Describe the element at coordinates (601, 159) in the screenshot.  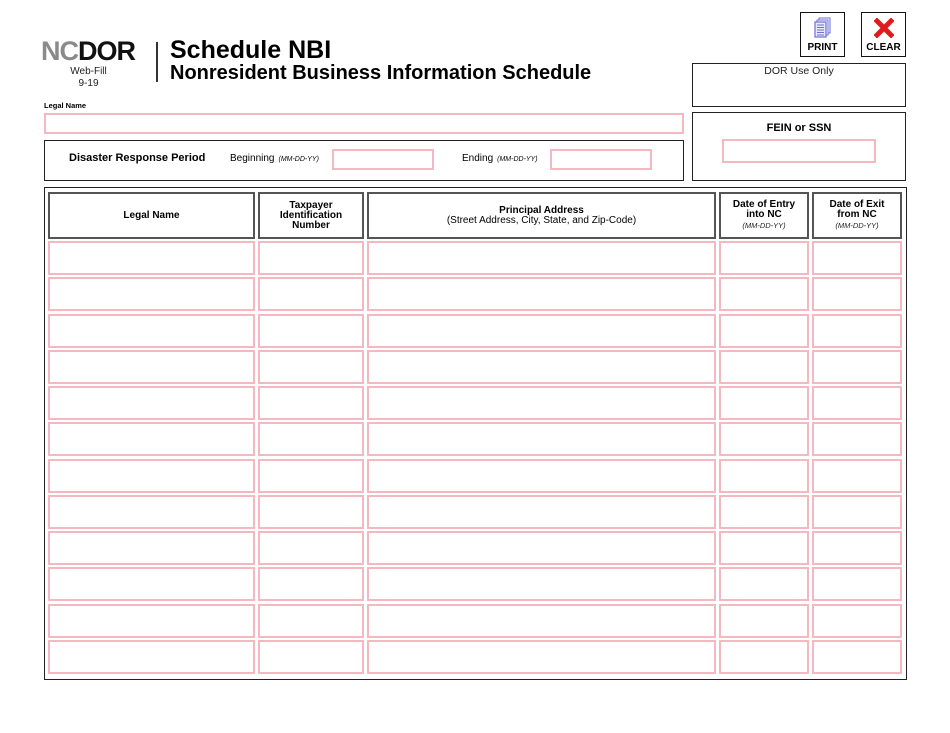
I see `ending-date-input` at that location.